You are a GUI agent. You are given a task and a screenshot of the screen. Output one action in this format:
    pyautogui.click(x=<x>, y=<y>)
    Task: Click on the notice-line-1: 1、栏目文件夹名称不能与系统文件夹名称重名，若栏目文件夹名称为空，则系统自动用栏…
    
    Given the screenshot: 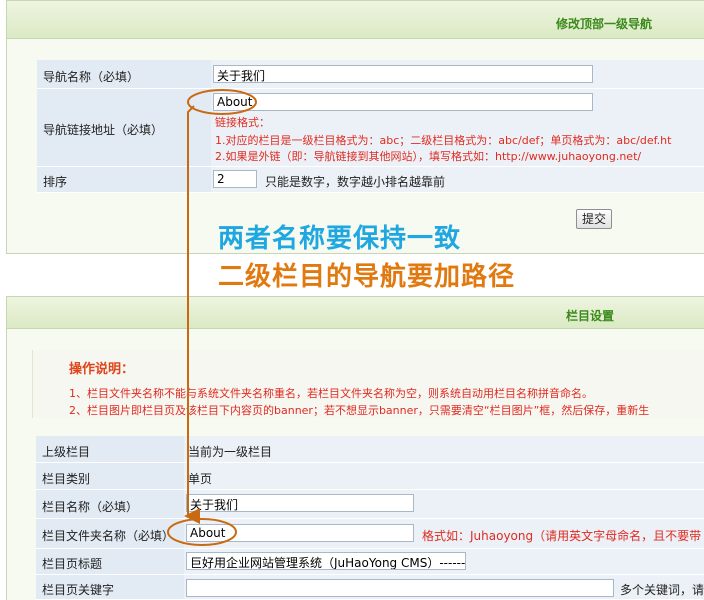 What is the action you would take?
    pyautogui.click(x=331, y=393)
    